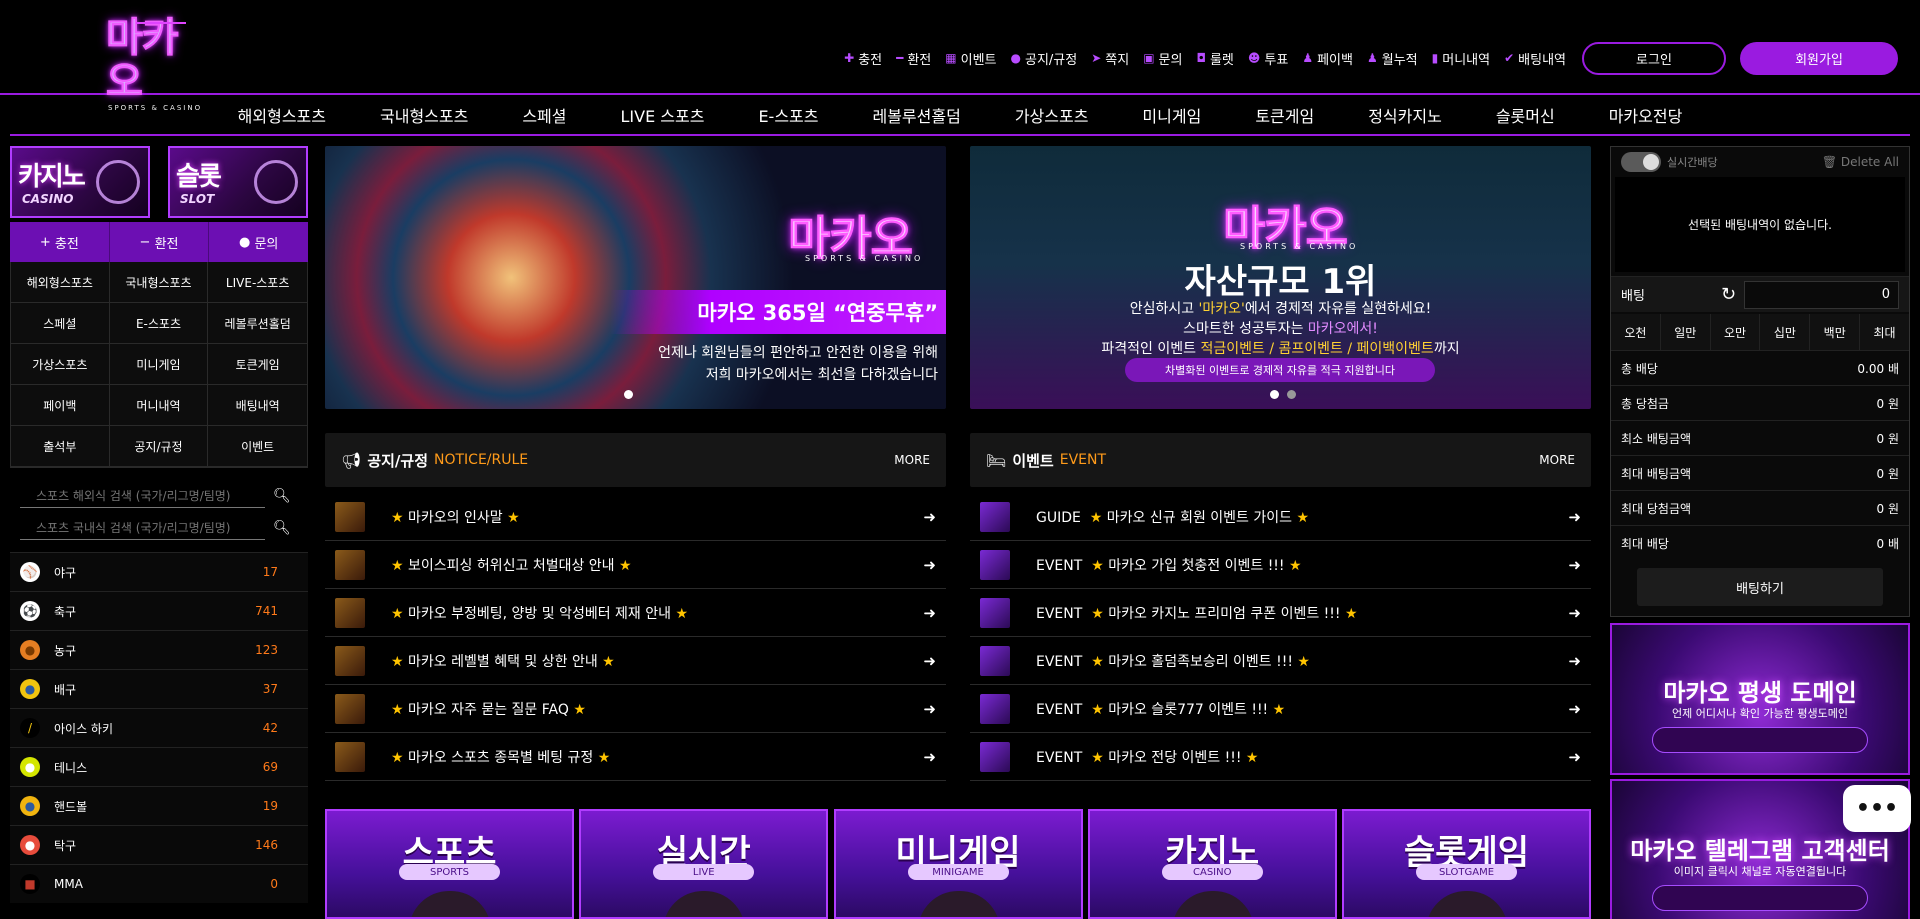 The width and height of the screenshot is (1920, 919). Describe the element at coordinates (1044, 58) in the screenshot. I see `topnav-notice: ● 공지/규정` at that location.